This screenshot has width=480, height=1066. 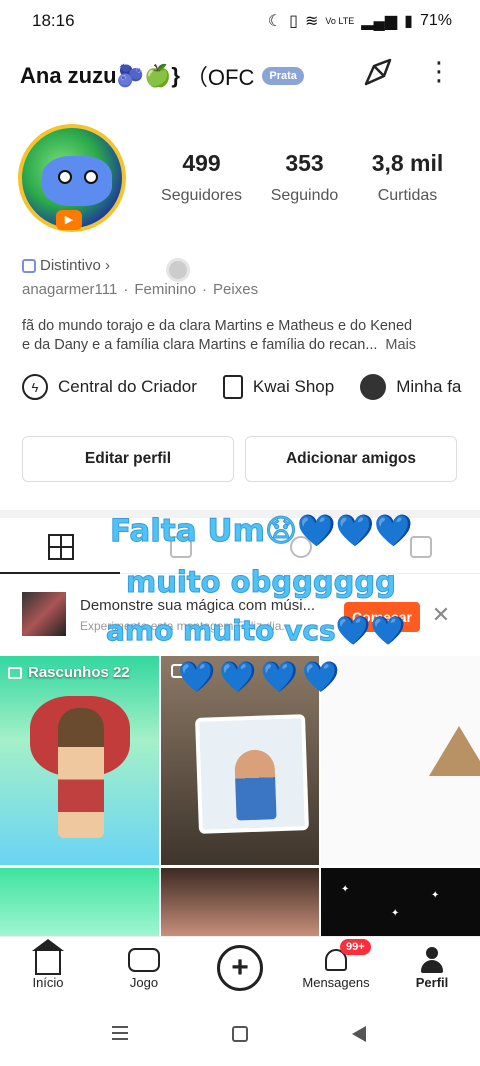 I want to click on notification-badge: 99+, so click(x=355, y=947).